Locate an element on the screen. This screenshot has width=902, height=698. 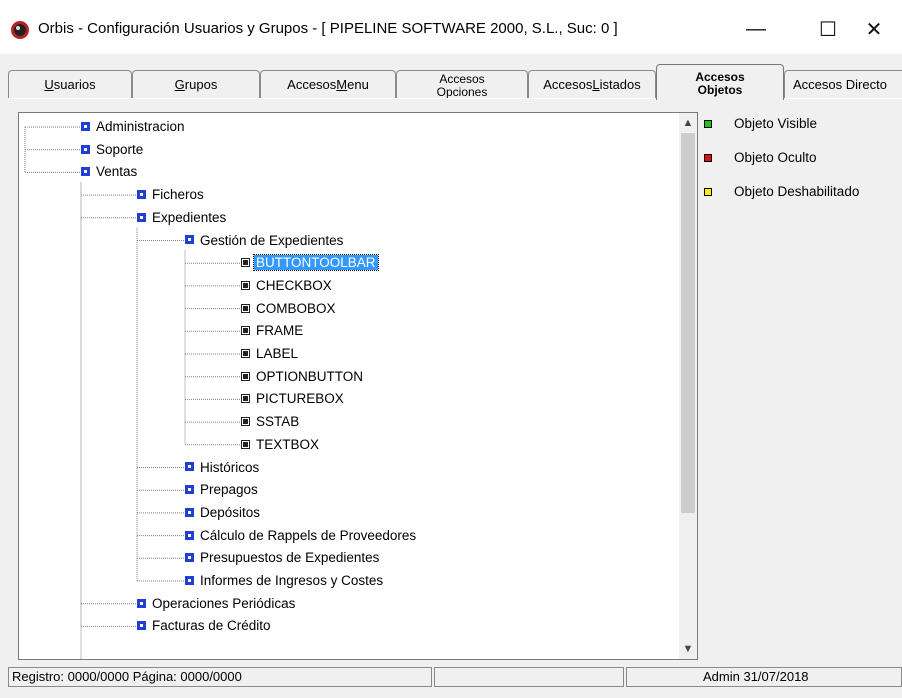
tree-node: CHECKBOX is located at coordinates (287, 286).